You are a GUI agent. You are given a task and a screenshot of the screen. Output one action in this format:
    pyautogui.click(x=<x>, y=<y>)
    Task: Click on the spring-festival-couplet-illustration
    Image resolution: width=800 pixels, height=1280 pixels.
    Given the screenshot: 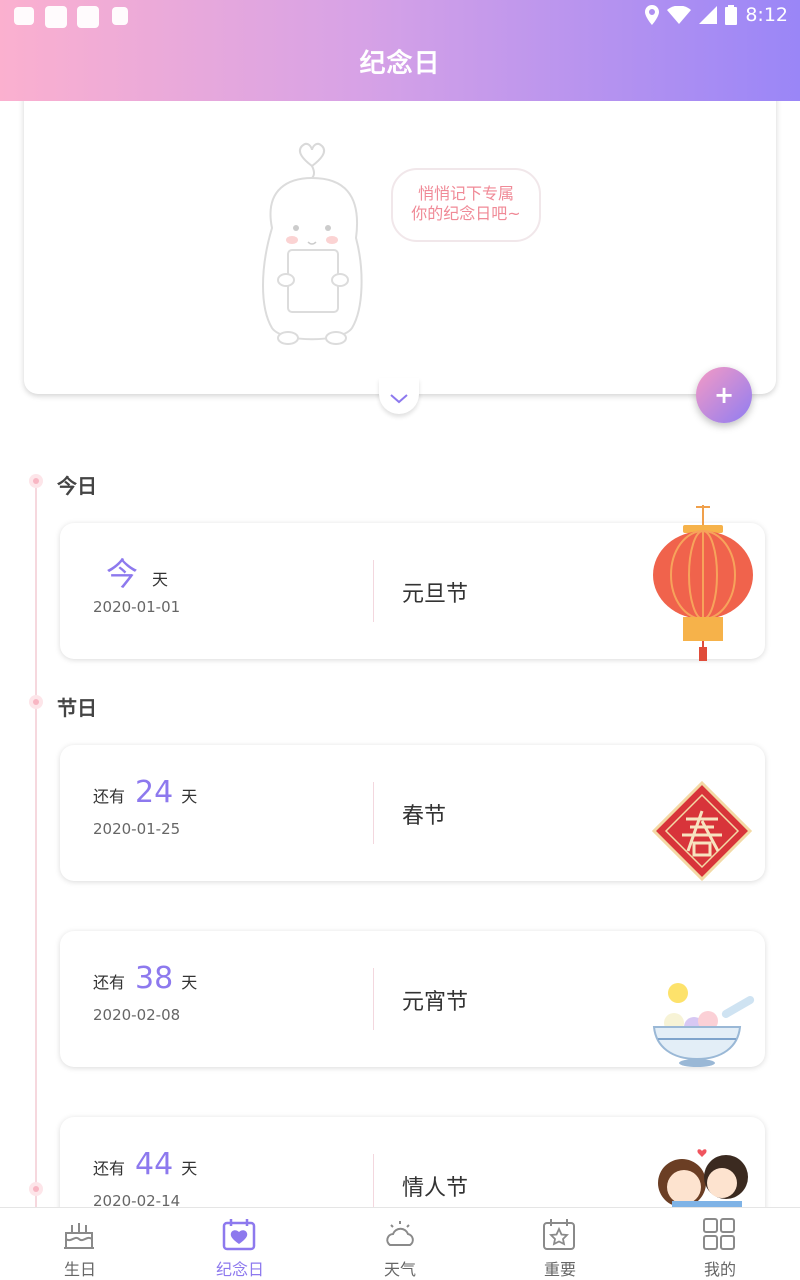 What is the action you would take?
    pyautogui.click(x=702, y=831)
    